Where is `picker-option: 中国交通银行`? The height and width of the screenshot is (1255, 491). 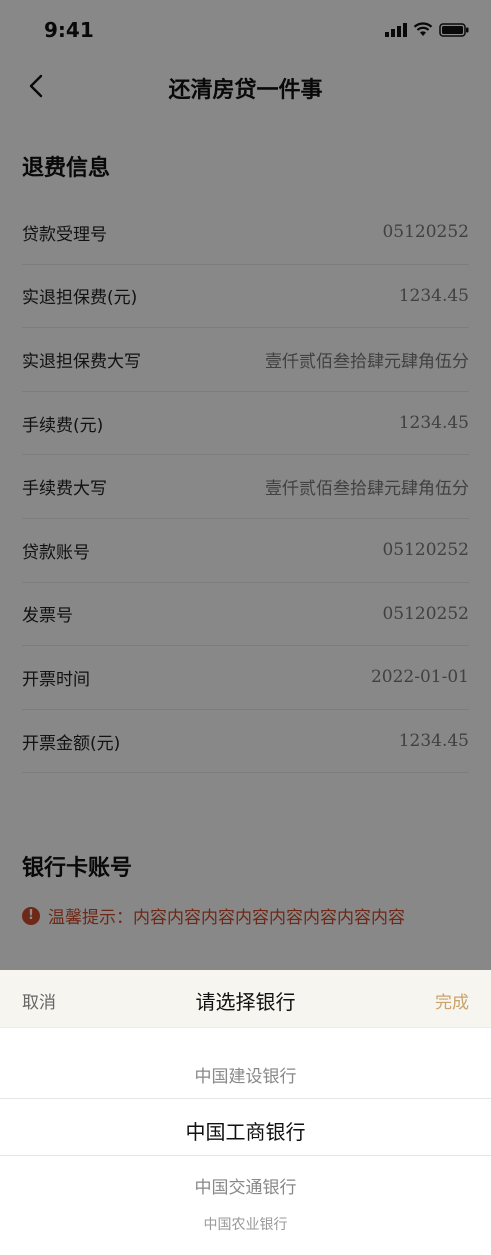 picker-option: 中国交通银行 is located at coordinates (245, 1185).